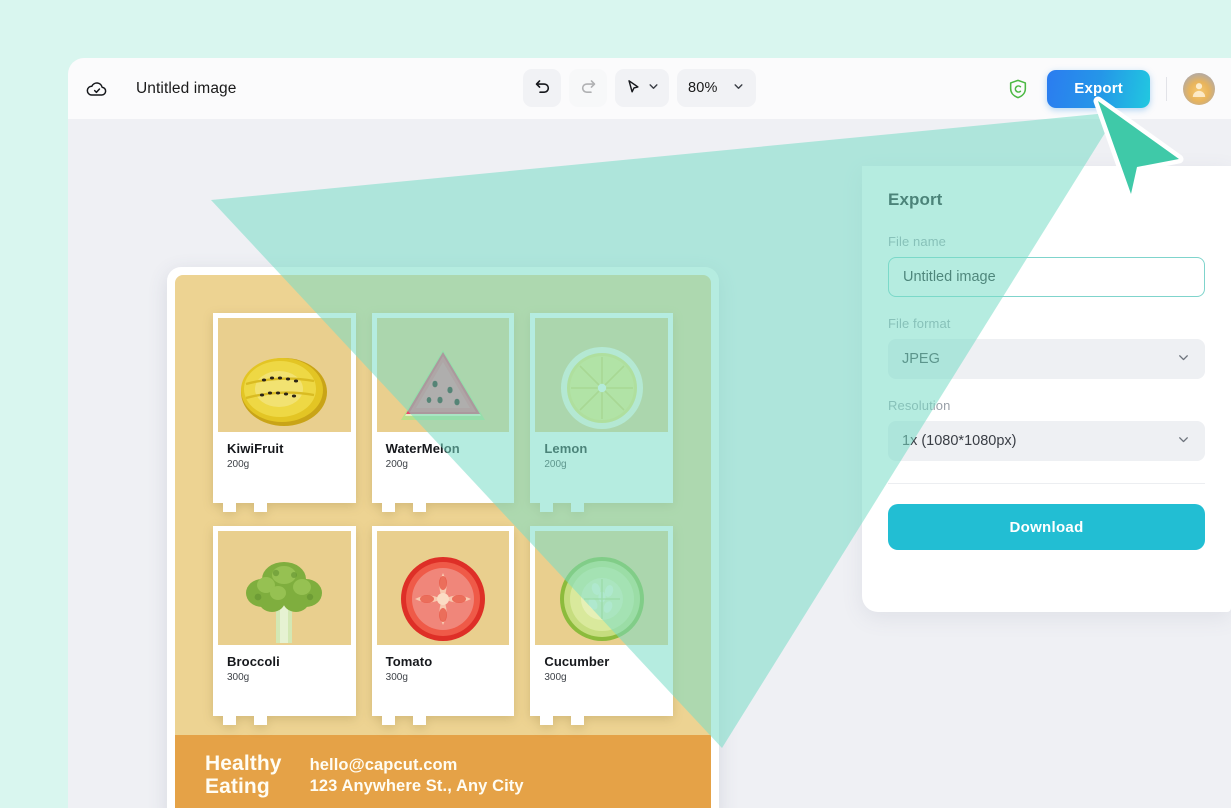 This screenshot has width=1231, height=808. I want to click on cursor-tool-button, so click(642, 88).